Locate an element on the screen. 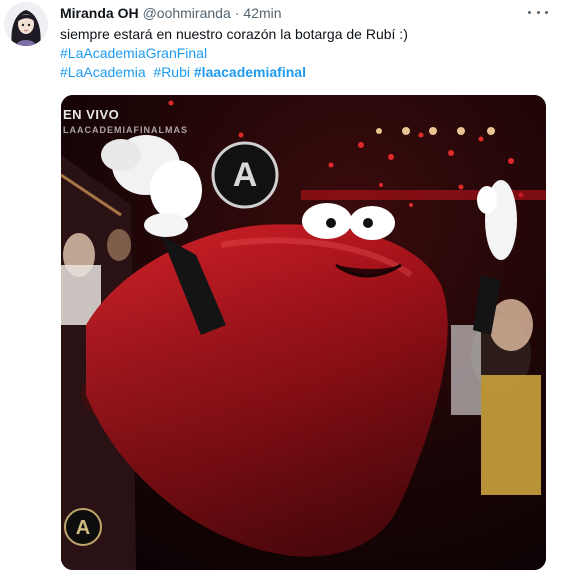 The image size is (566, 580). hashtag-line-1: #LaAcademiaGranFinal is located at coordinates (234, 53).